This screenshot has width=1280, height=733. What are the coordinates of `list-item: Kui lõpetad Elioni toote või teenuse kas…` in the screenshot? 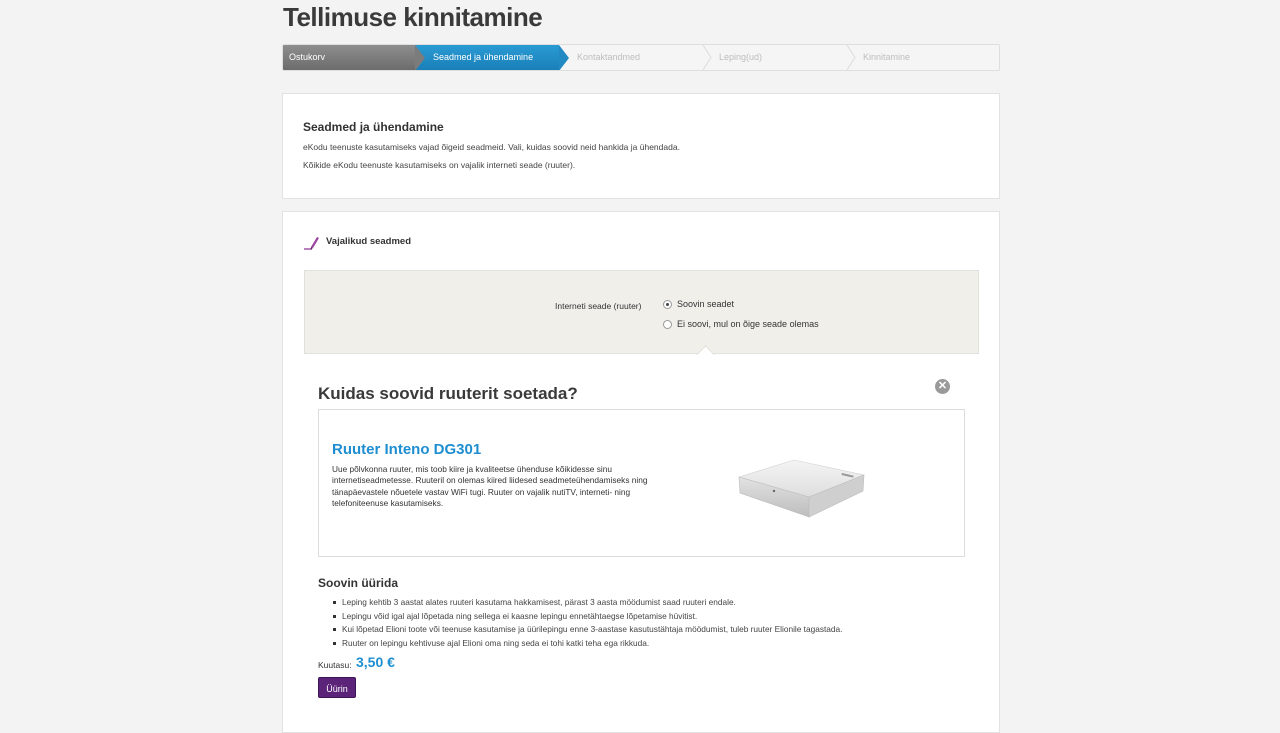 It's located at (580, 631).